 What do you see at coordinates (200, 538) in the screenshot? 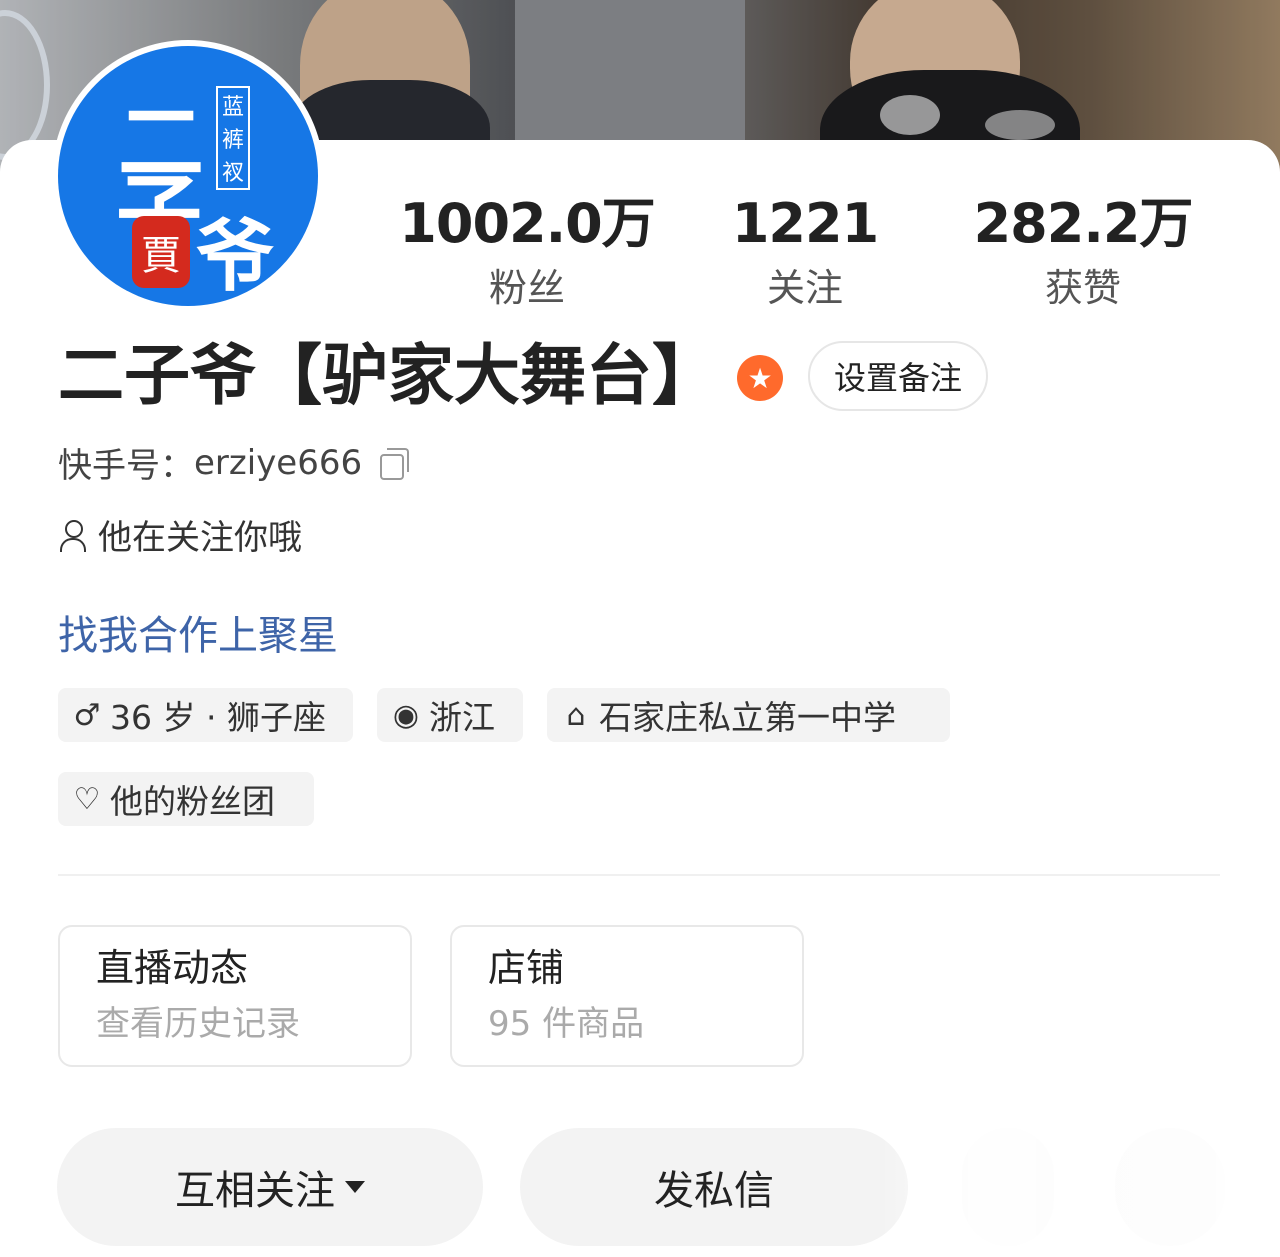
I see `follows-you-text: 他在关注你哦` at bounding box center [200, 538].